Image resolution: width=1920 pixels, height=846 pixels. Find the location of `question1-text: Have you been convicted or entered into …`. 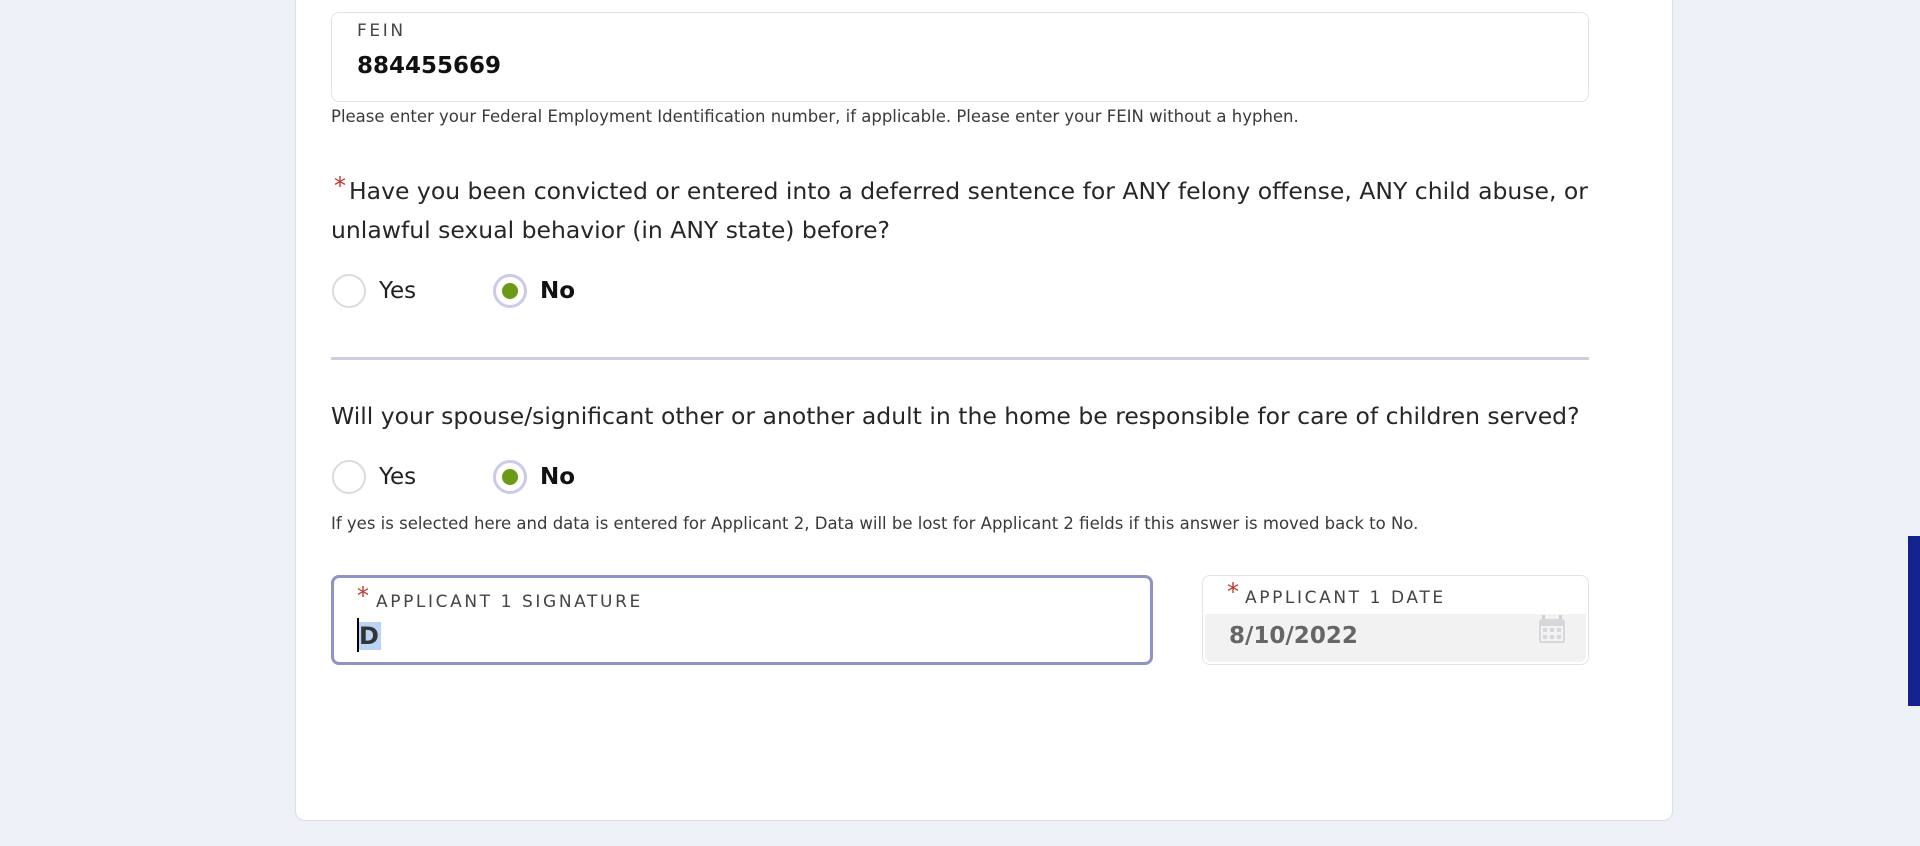

question1-text: Have you been convicted or entered into … is located at coordinates (971, 211).